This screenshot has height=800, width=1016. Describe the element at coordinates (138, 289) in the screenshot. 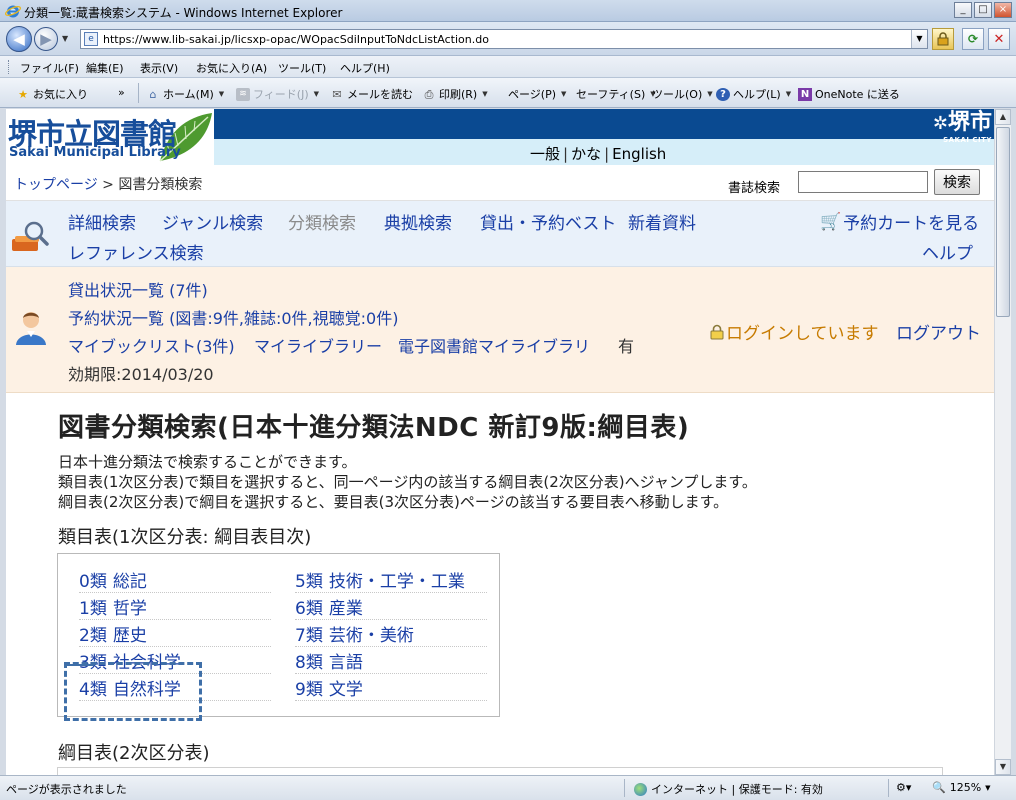

I see `loan-status-link: 貸出状況一覧 (7件)` at that location.